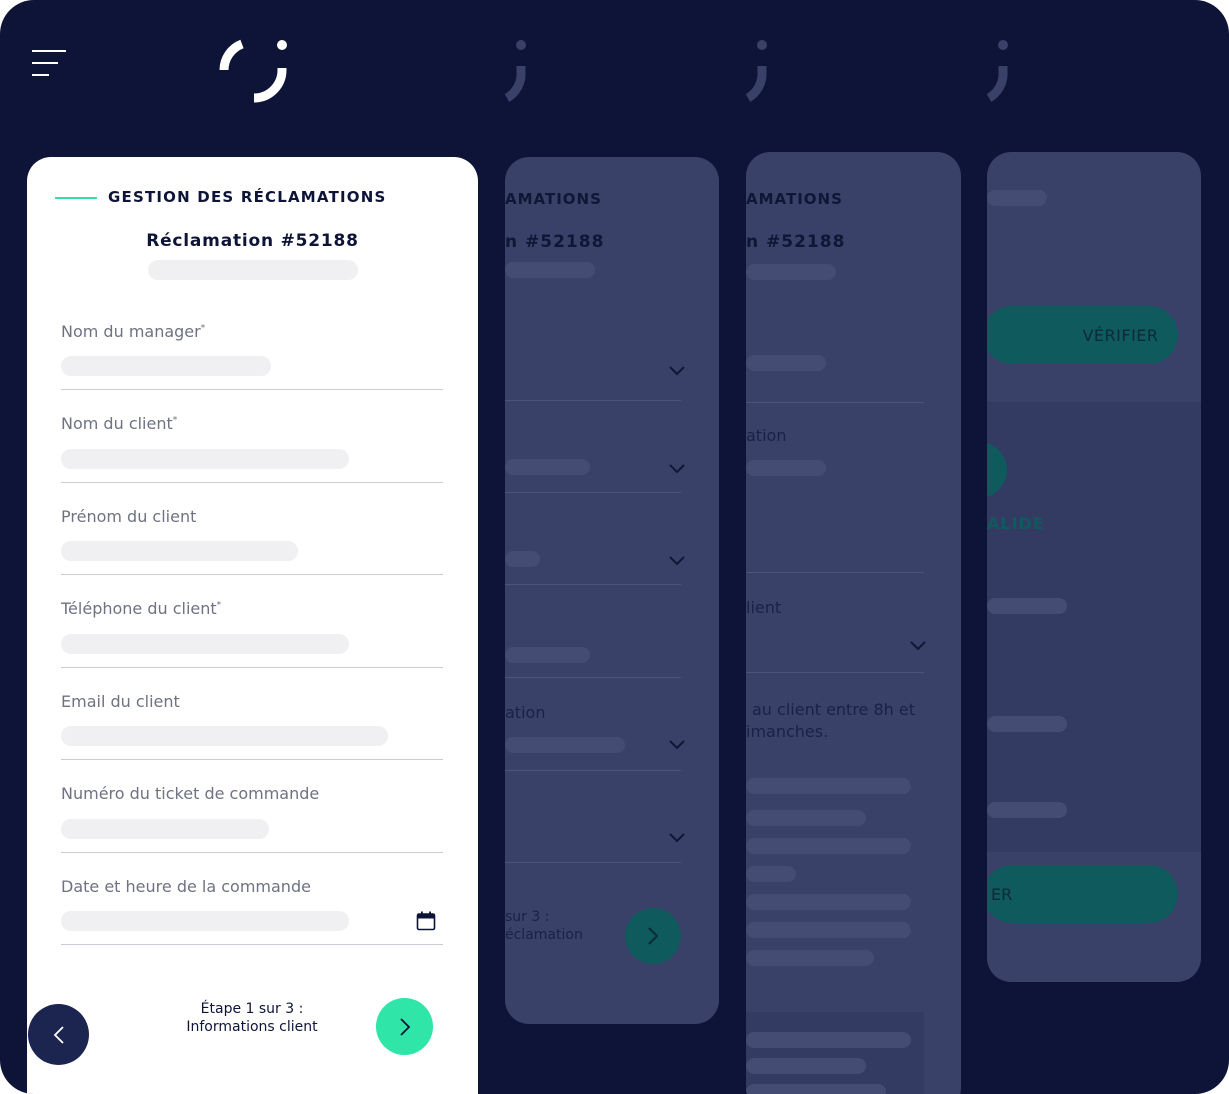  I want to click on confirm-button: ER, so click(1082, 894).